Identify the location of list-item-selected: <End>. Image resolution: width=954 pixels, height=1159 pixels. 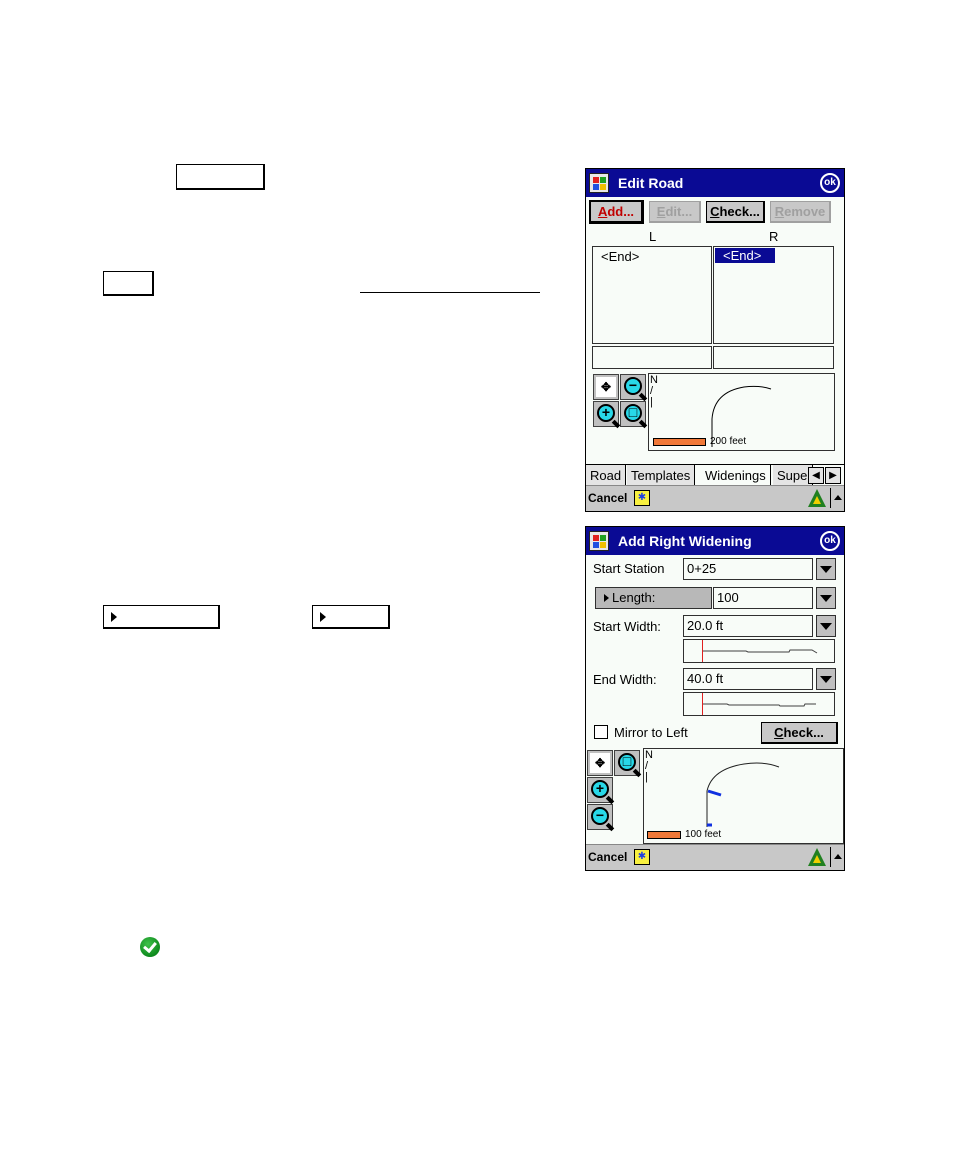
(745, 255).